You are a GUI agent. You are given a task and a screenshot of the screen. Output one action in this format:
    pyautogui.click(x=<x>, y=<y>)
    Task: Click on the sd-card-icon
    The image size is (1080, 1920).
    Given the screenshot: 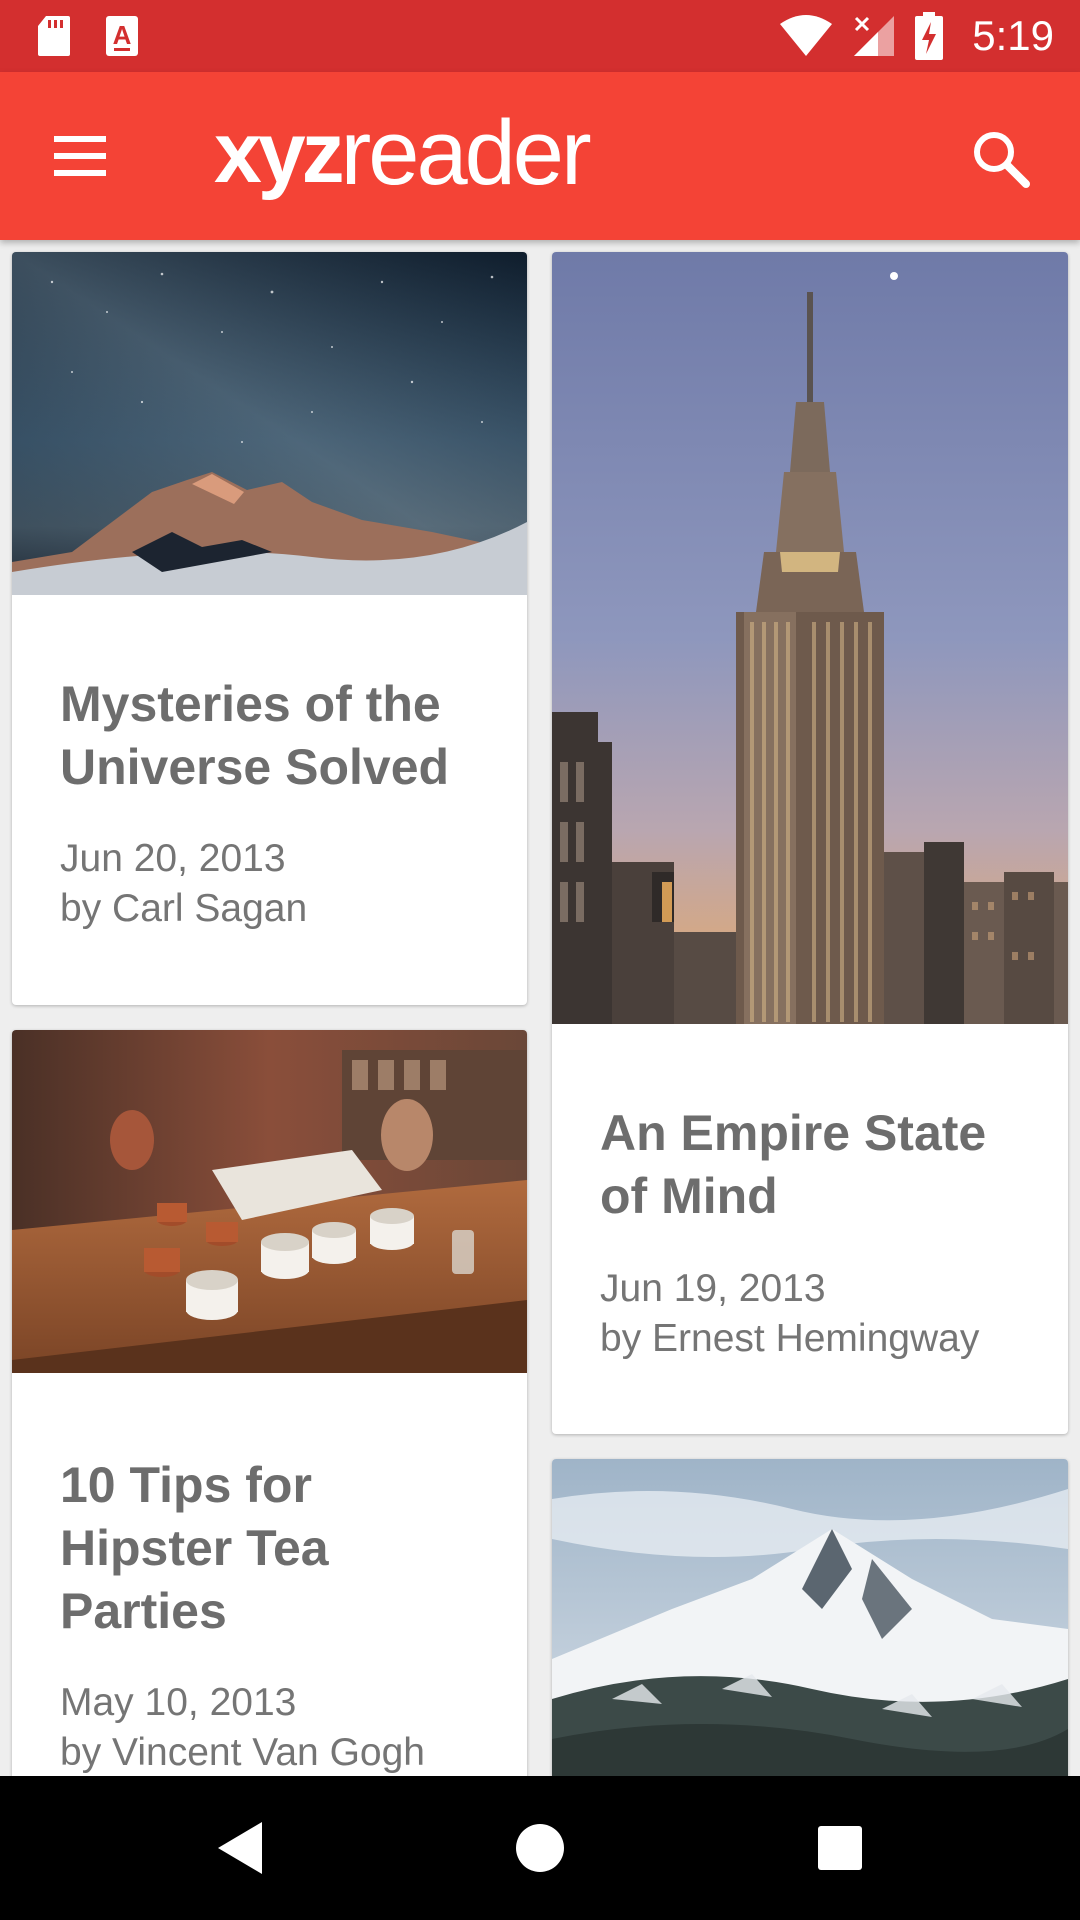 What is the action you would take?
    pyautogui.click(x=54, y=36)
    